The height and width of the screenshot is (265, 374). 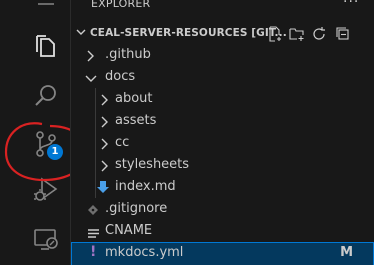 What do you see at coordinates (136, 208) in the screenshot?
I see `tree-item-label: .gitignore` at bounding box center [136, 208].